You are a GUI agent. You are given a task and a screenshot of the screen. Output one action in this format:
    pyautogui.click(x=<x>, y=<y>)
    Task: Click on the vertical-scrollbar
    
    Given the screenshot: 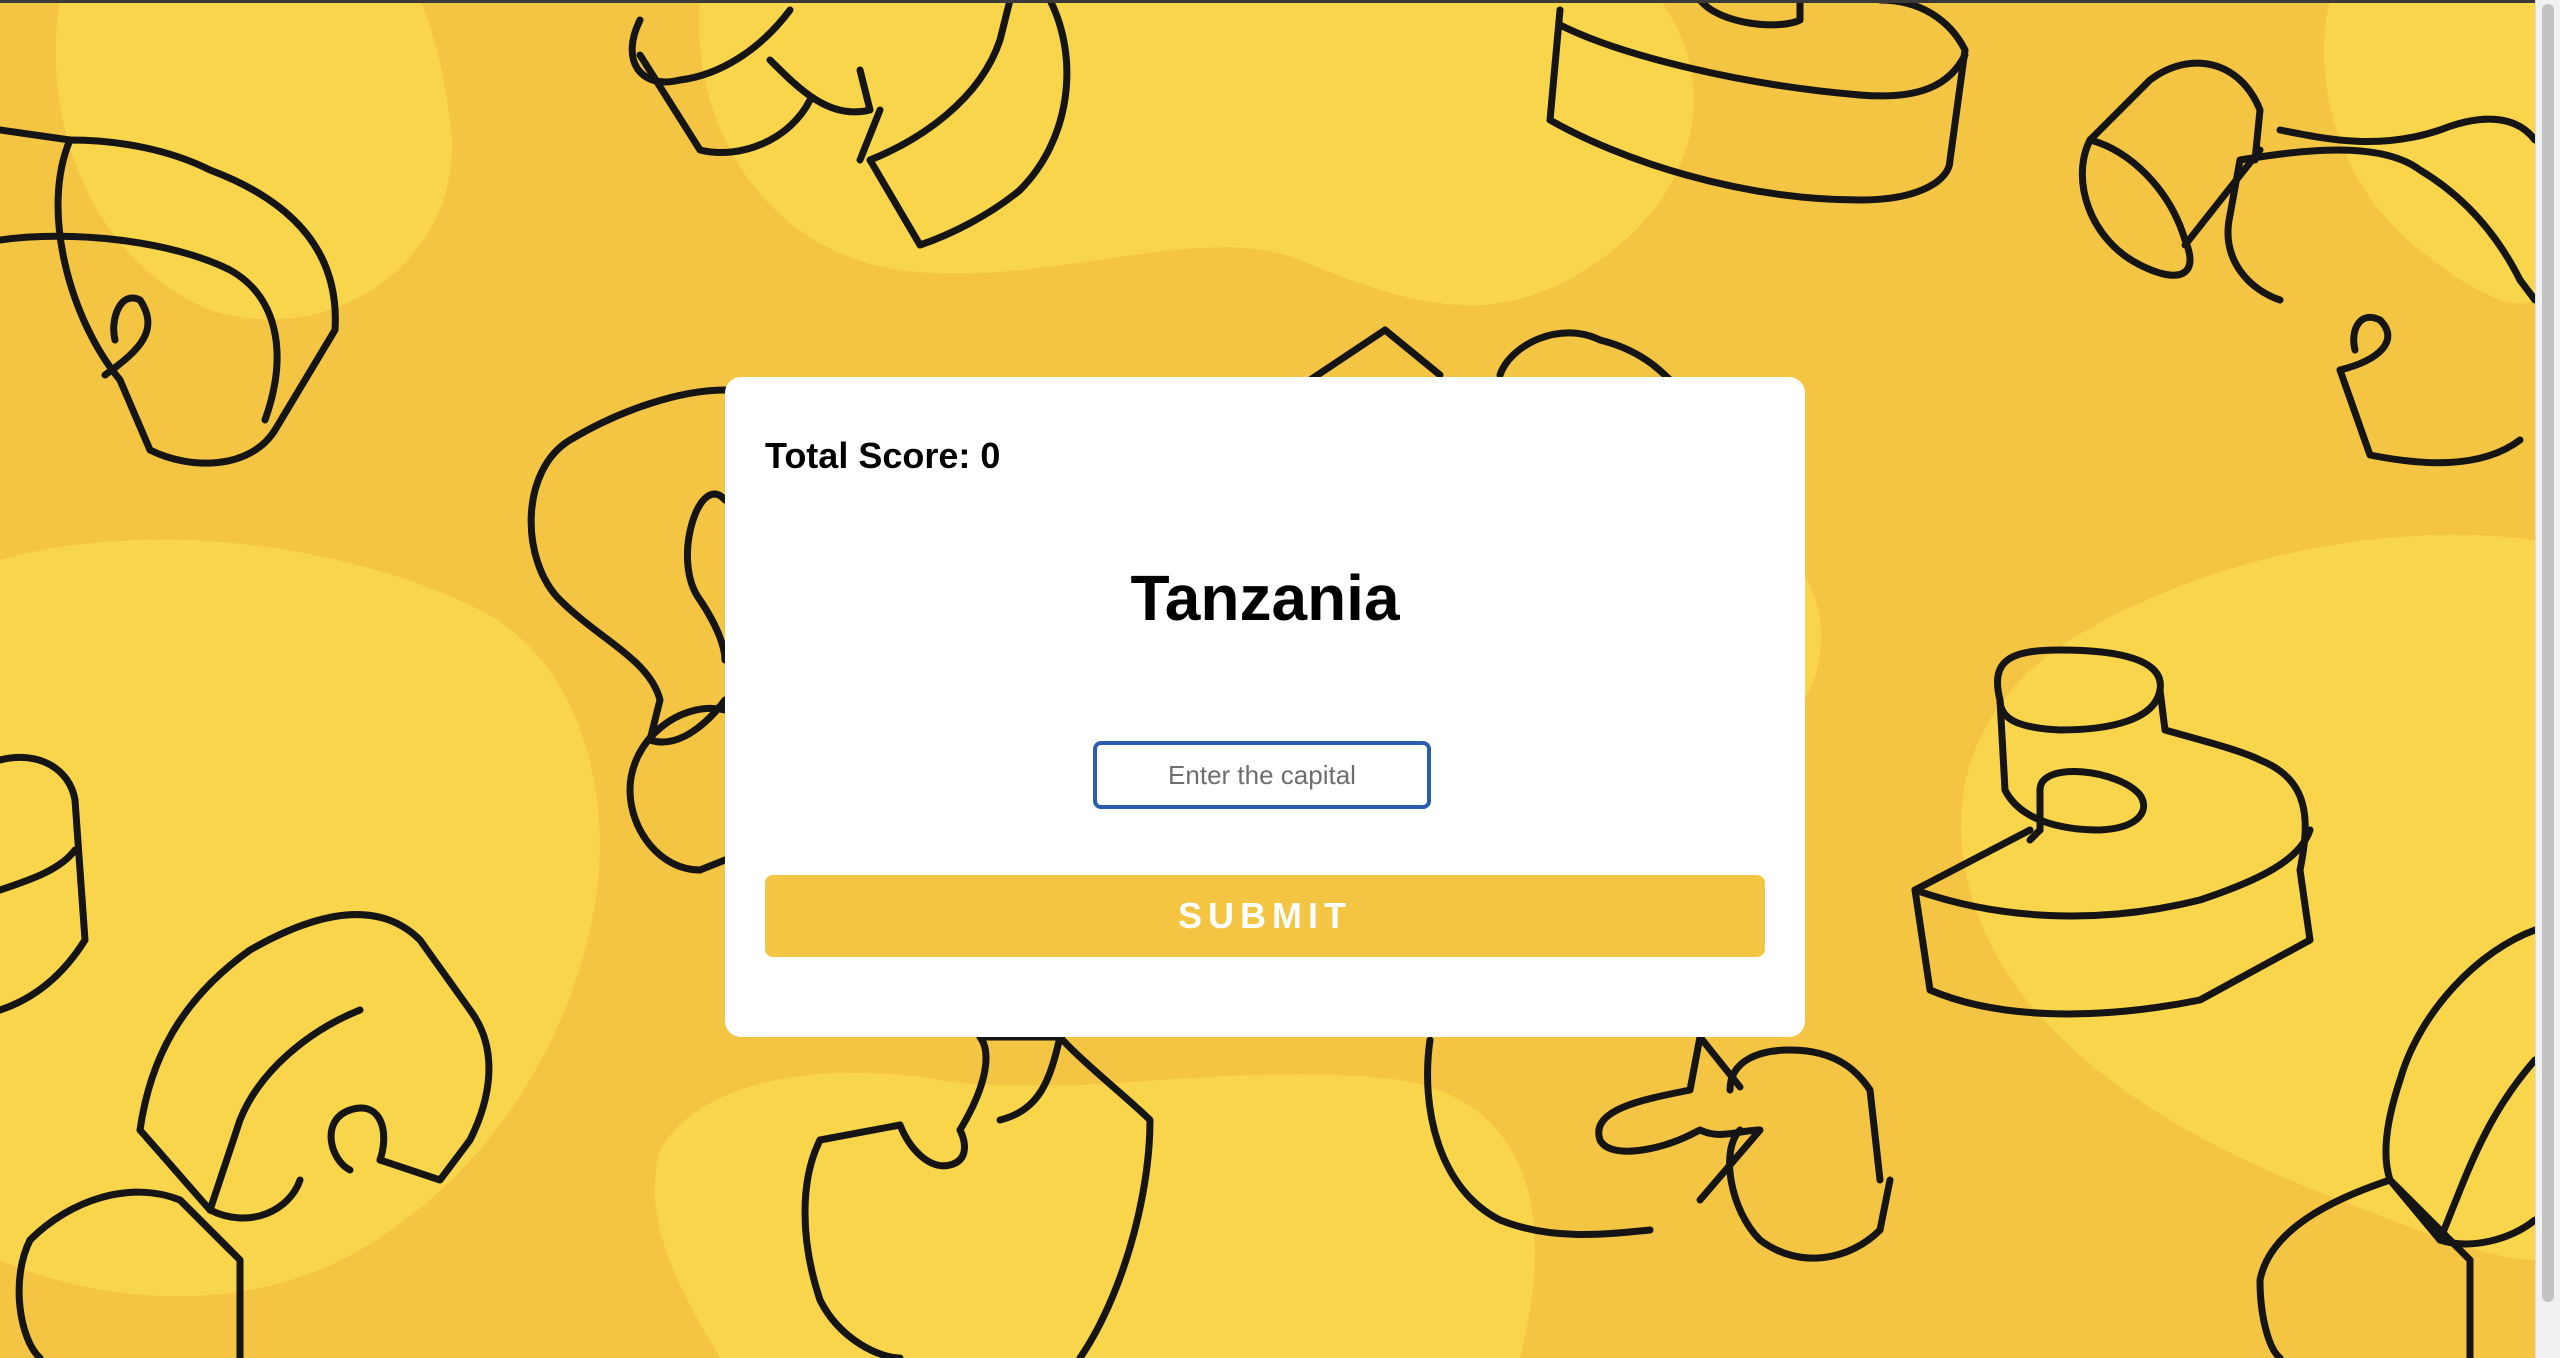 What is the action you would take?
    pyautogui.click(x=2547, y=679)
    